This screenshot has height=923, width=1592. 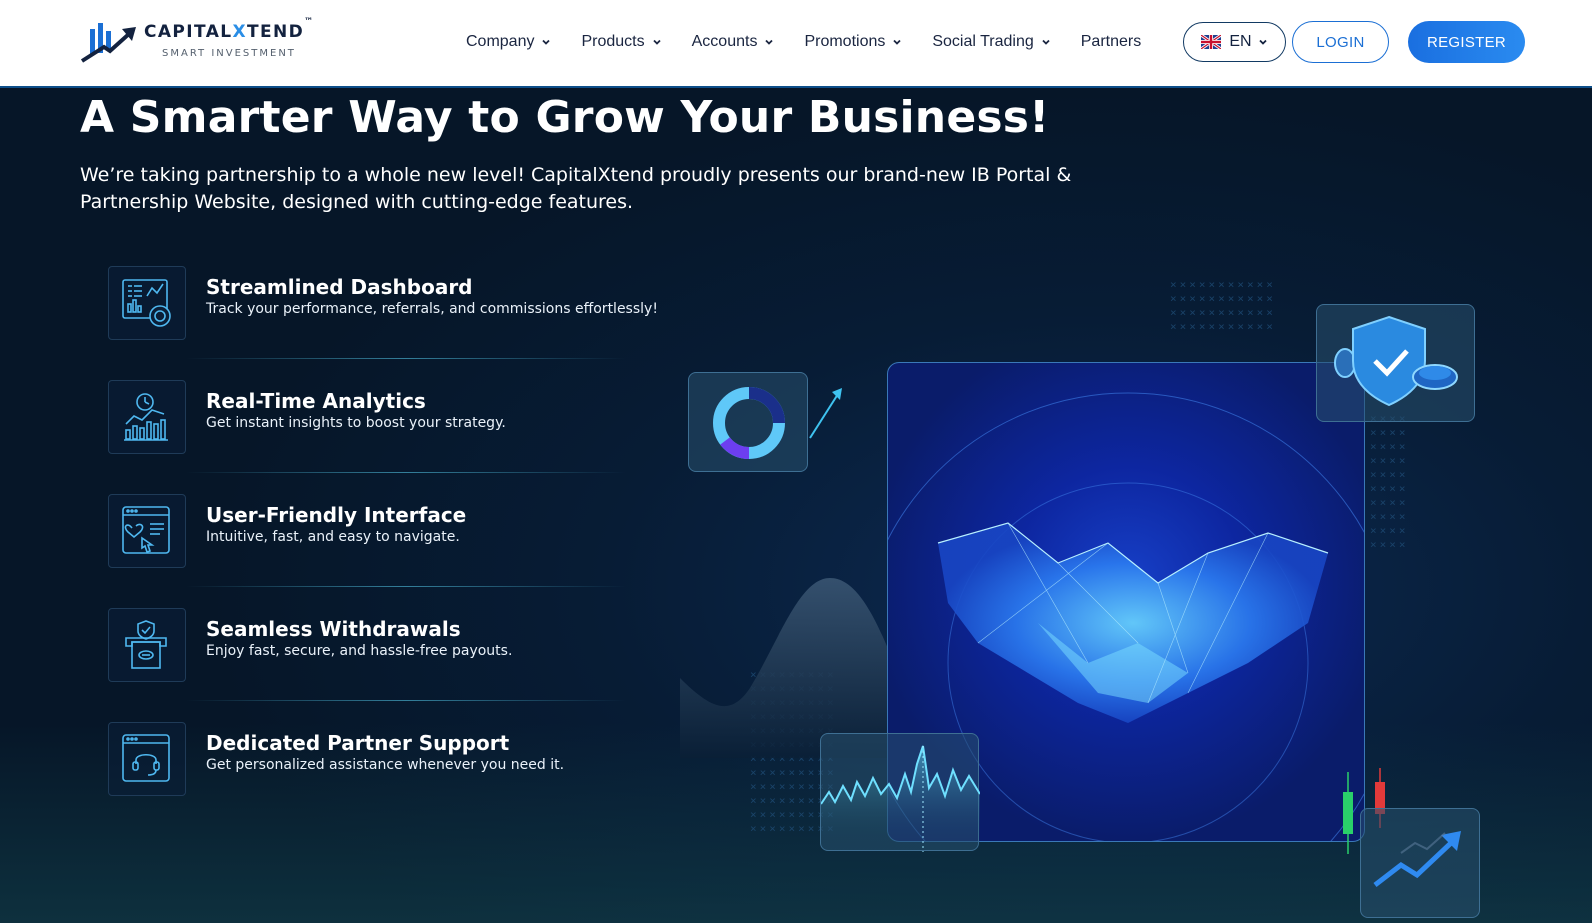 I want to click on withdrawal-icon, so click(x=146, y=644).